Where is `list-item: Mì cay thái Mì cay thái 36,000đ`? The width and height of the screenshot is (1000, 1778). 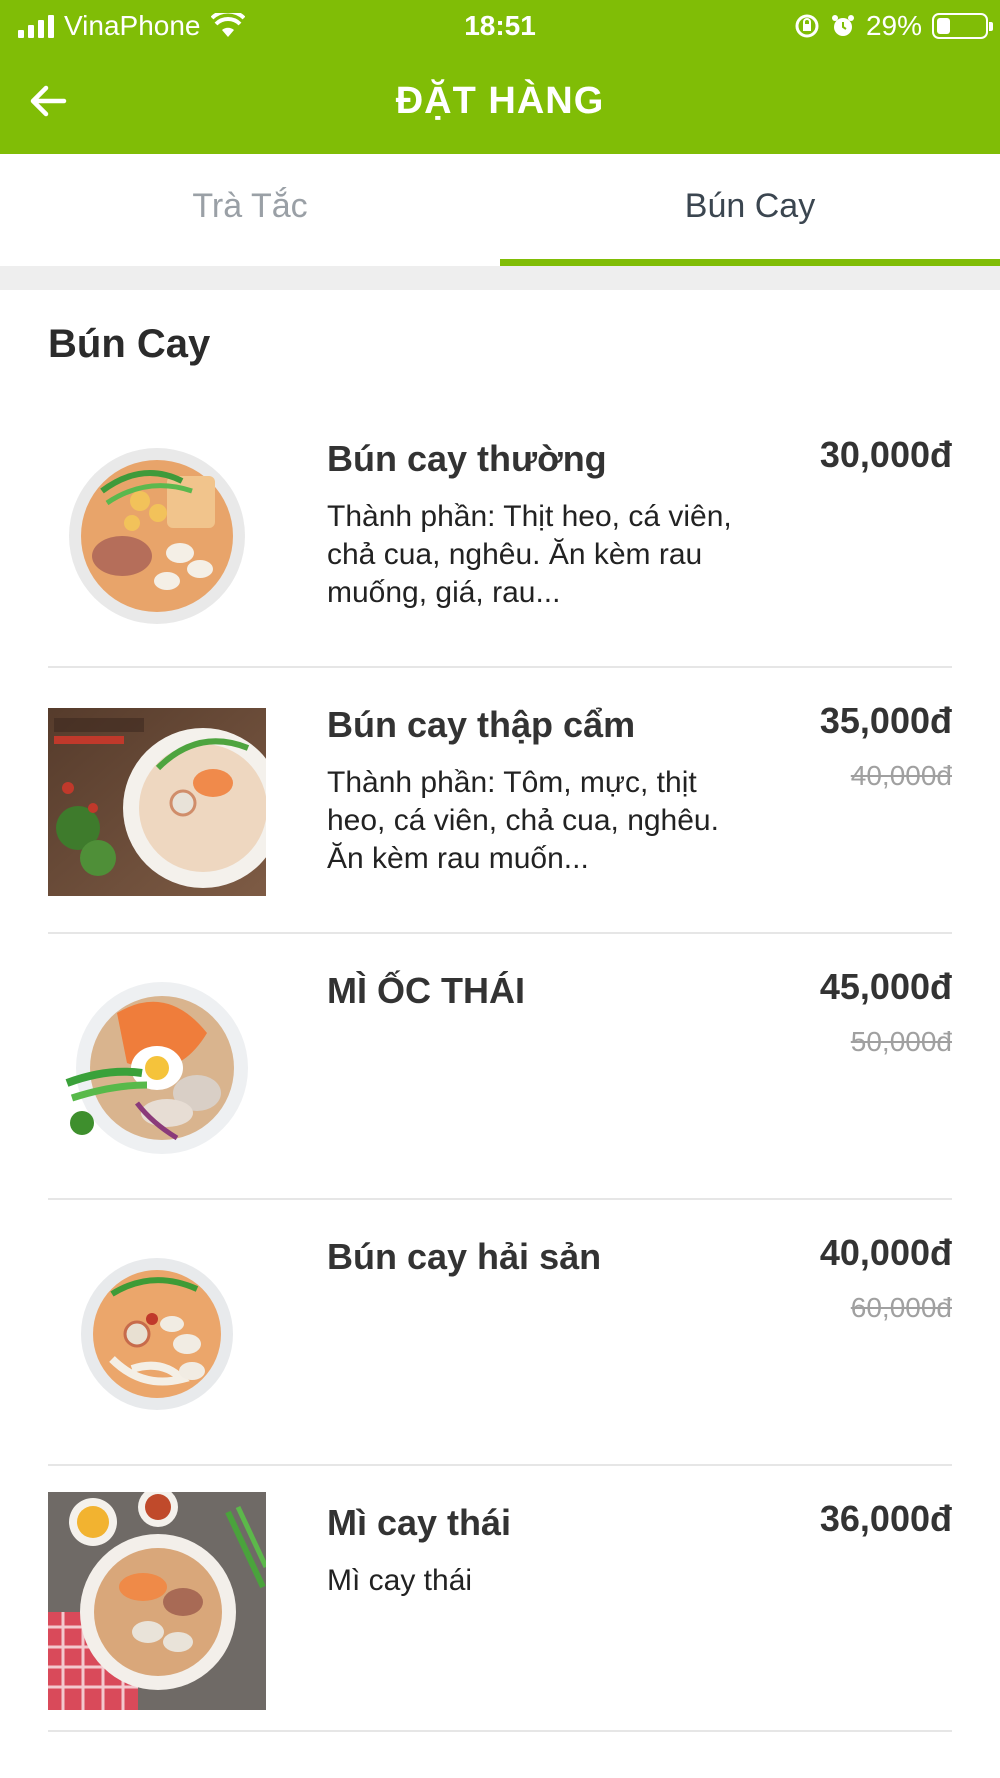 list-item: Mì cay thái Mì cay thái 36,000đ is located at coordinates (500, 1599).